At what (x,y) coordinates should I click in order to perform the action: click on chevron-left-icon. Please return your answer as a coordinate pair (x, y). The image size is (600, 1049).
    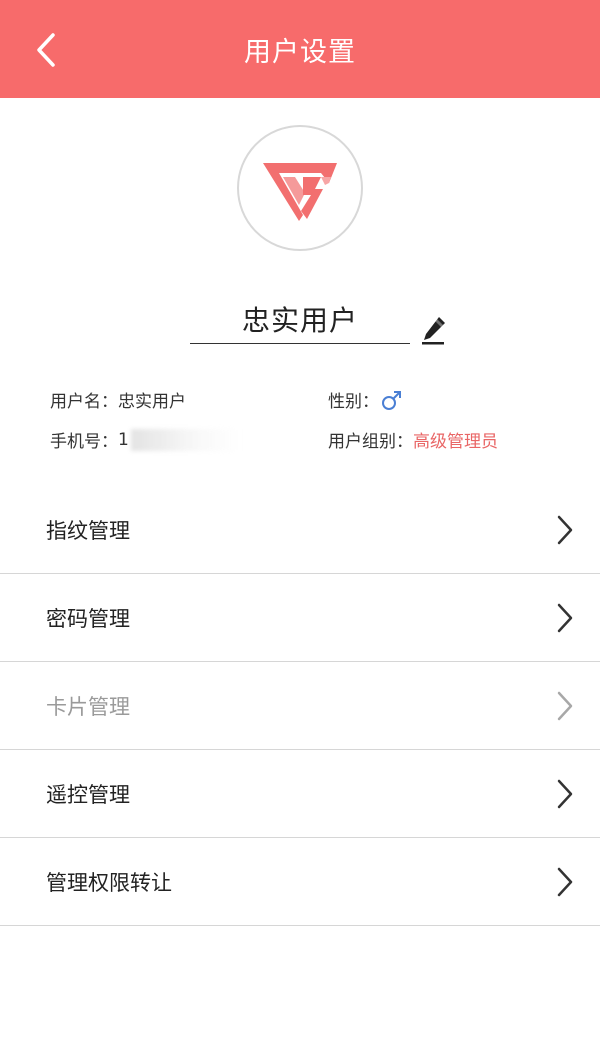
    Looking at the image, I should click on (46, 50).